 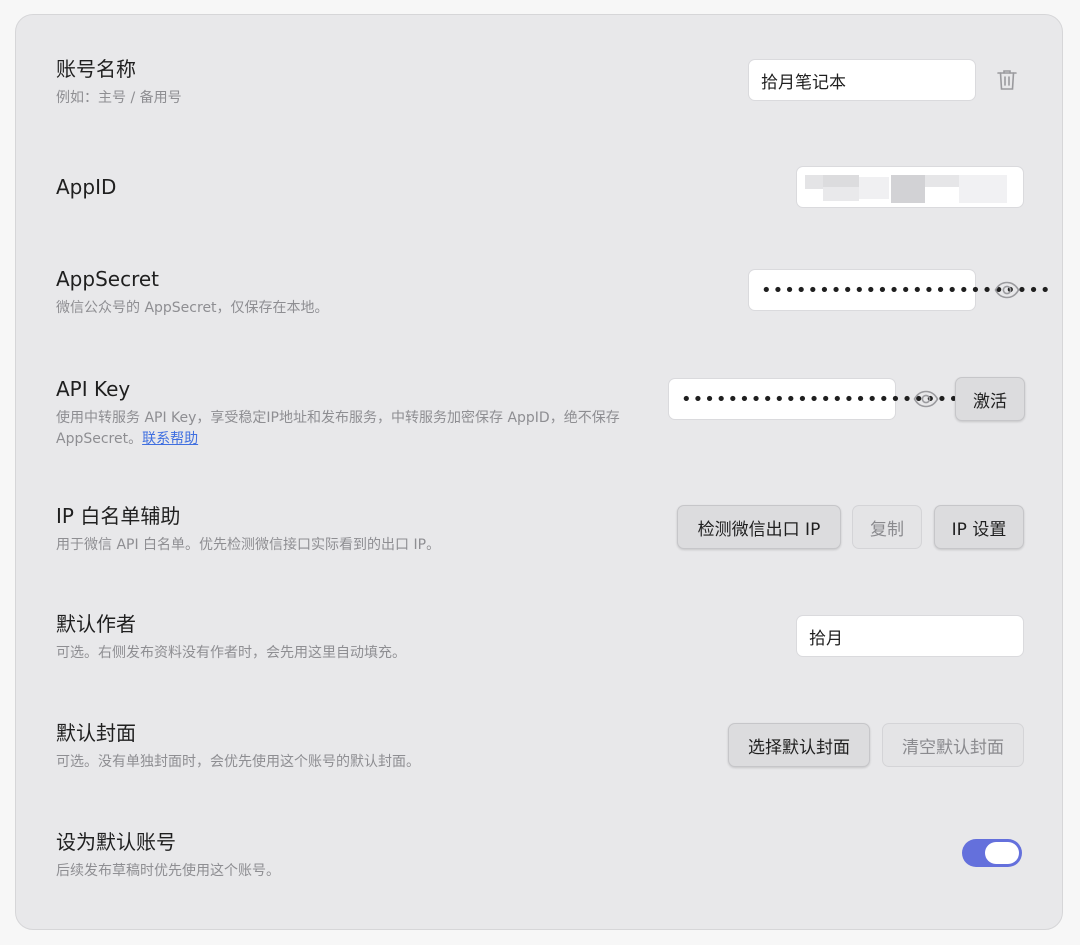 What do you see at coordinates (107, 279) in the screenshot?
I see `appsecret-title: AppSecret` at bounding box center [107, 279].